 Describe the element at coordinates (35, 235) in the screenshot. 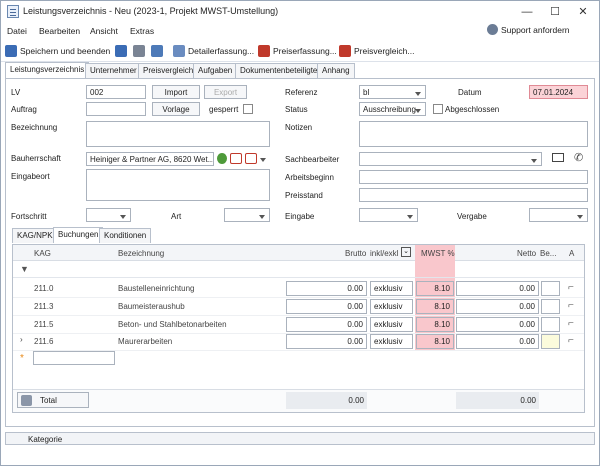

I see `subtab-kag-npk: KAG/NPK` at that location.